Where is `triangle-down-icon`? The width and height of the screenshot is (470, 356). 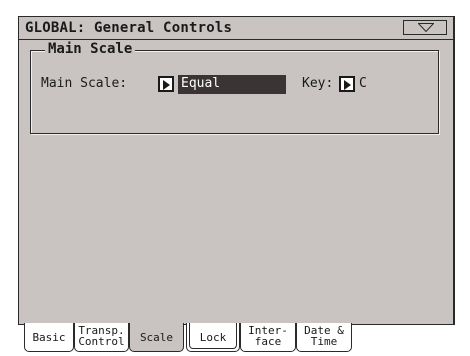 triangle-down-icon is located at coordinates (426, 27).